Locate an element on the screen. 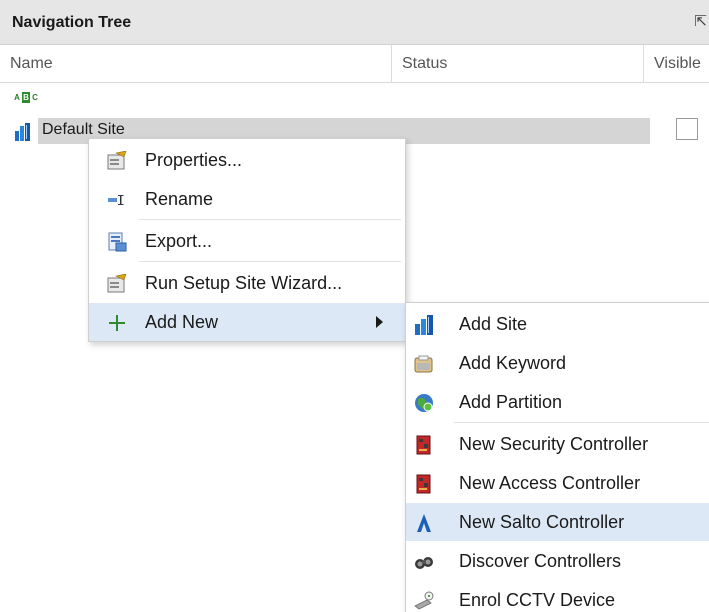 This screenshot has width=709, height=612. visible-checkbox is located at coordinates (687, 129).